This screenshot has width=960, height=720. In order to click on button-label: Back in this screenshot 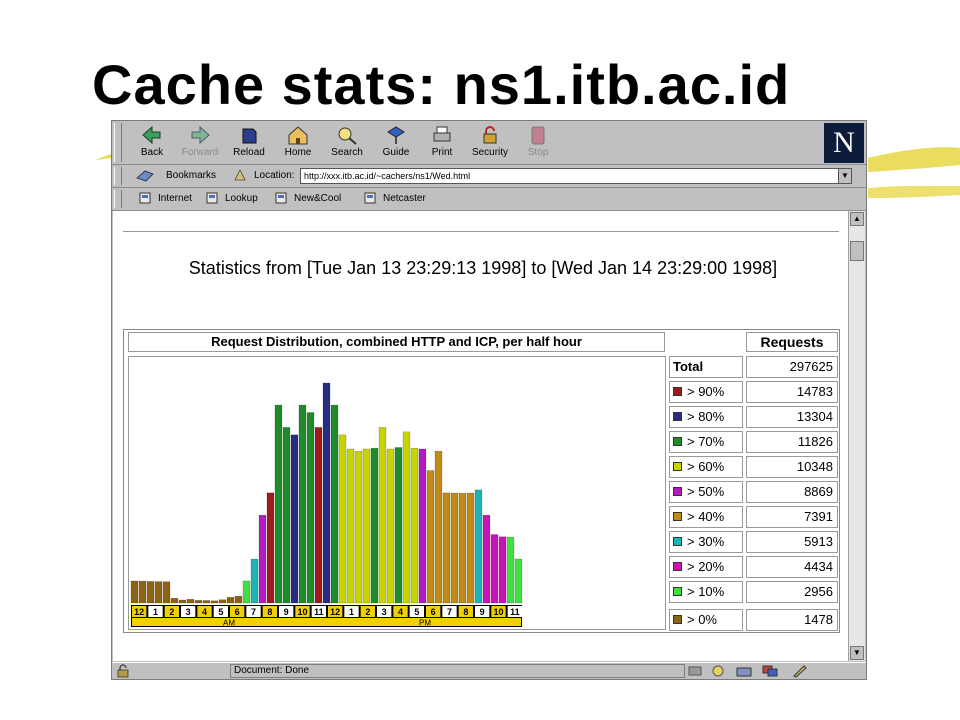, I will do `click(152, 152)`.